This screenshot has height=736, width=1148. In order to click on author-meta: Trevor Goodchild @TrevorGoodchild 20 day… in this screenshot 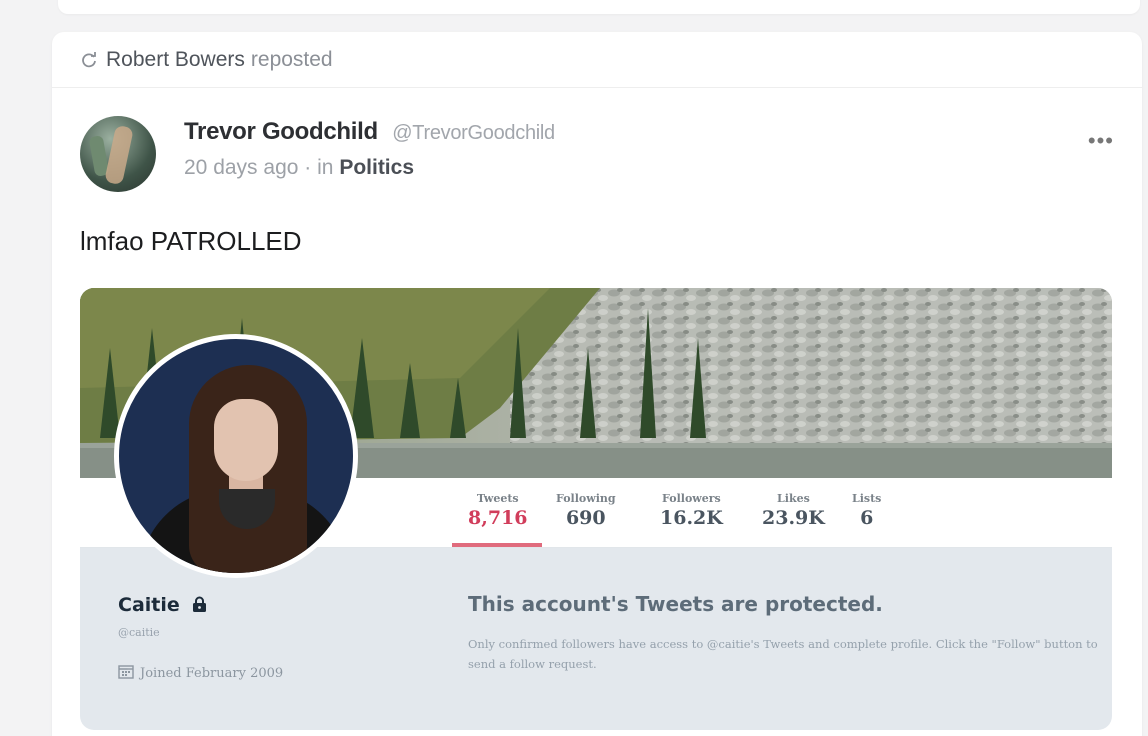, I will do `click(369, 155)`.